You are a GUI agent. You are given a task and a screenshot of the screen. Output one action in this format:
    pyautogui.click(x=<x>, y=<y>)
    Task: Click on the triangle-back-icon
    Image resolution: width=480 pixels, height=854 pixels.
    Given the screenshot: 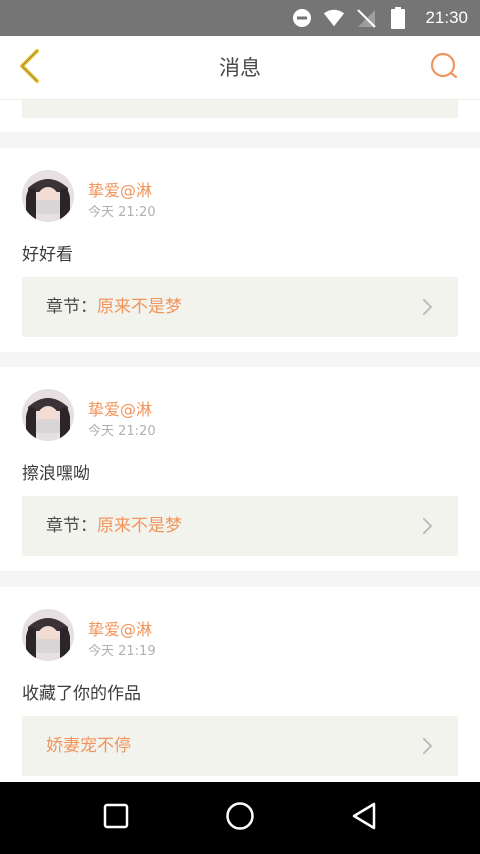 What is the action you would take?
    pyautogui.click(x=364, y=818)
    